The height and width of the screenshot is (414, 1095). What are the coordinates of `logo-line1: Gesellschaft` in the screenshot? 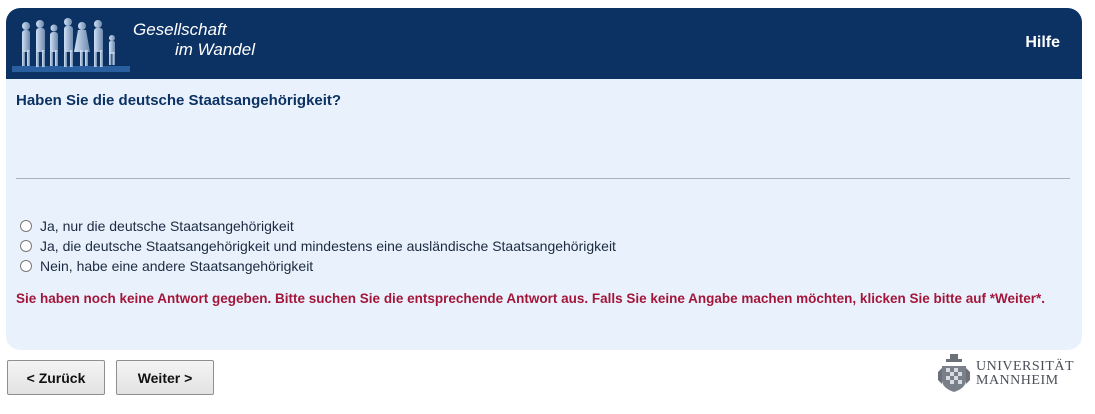 It's located at (180, 29).